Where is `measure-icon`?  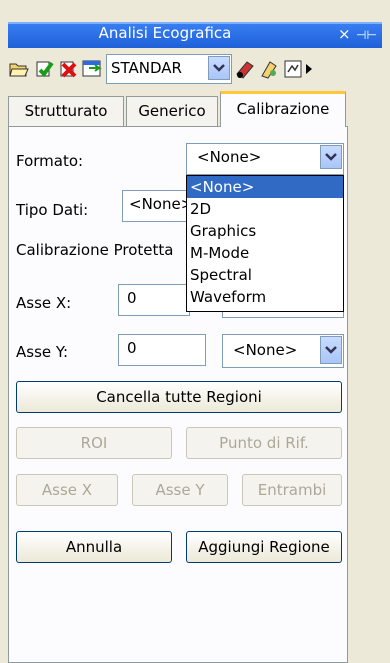
measure-icon is located at coordinates (245, 69).